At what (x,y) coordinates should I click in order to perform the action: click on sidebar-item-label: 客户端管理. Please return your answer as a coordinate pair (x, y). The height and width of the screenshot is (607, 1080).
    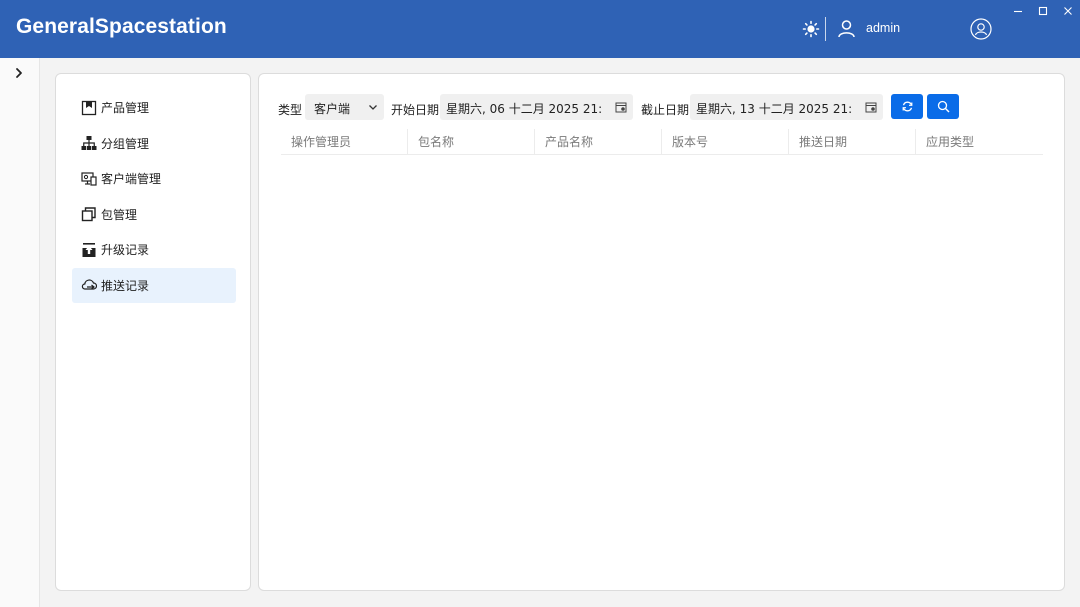
    Looking at the image, I should click on (131, 179).